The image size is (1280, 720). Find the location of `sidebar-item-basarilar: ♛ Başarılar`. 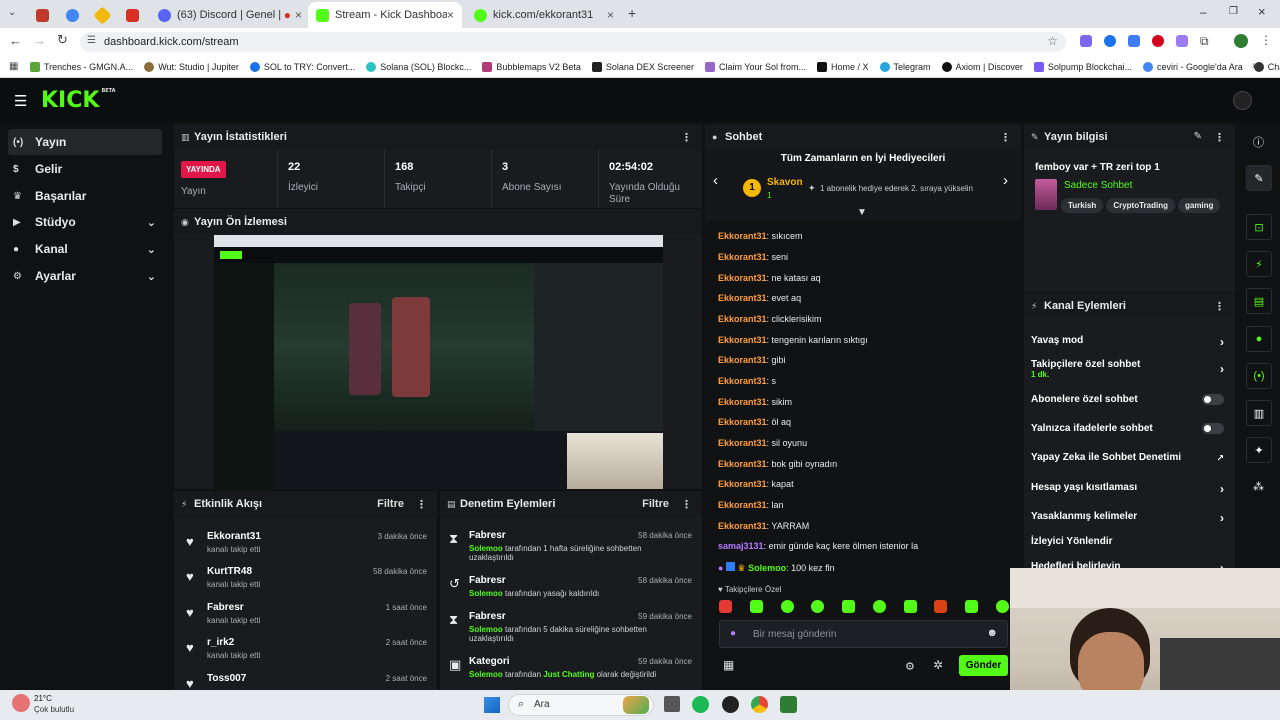

sidebar-item-basarilar: ♛ Başarılar is located at coordinates (85, 196).